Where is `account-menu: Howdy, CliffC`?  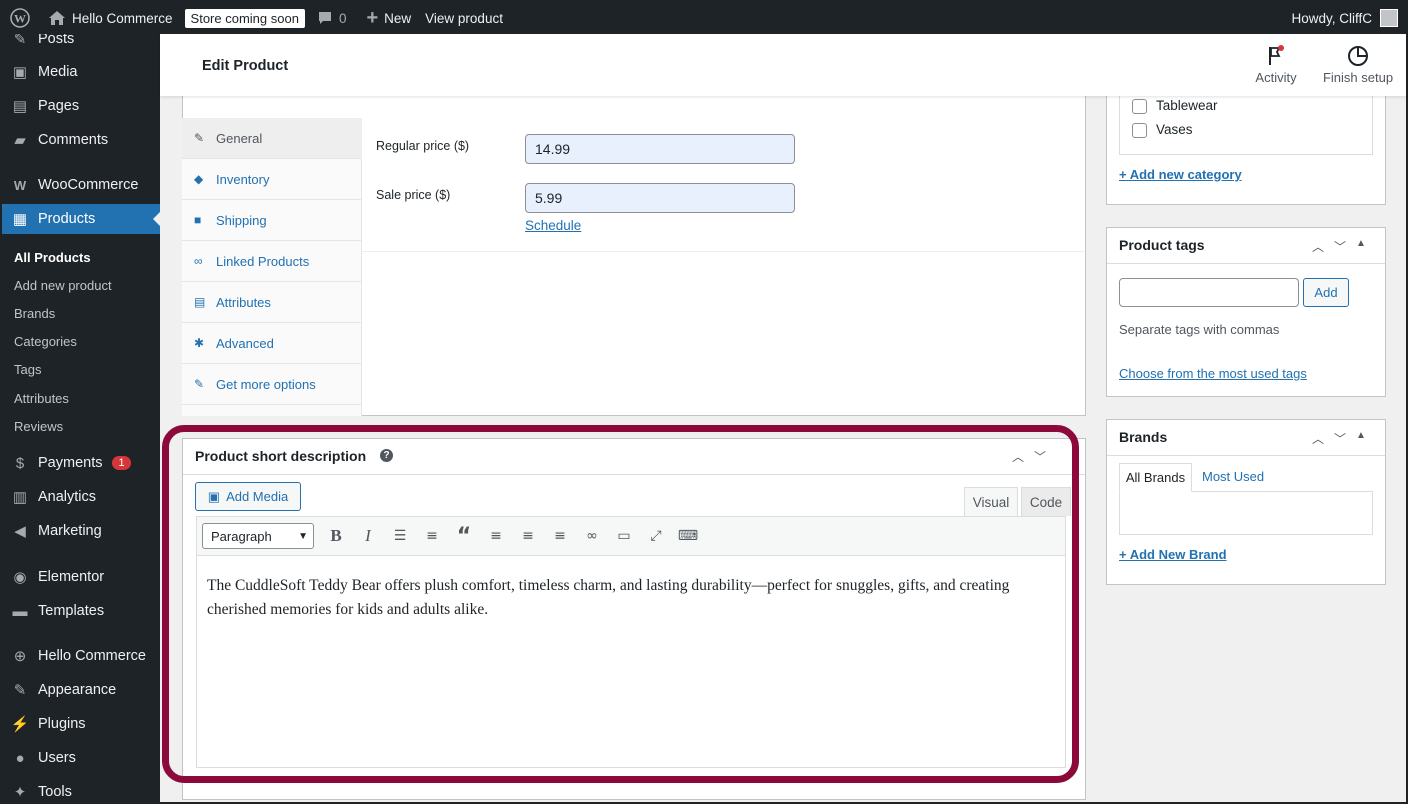 account-menu: Howdy, CliffC is located at coordinates (1348, 18).